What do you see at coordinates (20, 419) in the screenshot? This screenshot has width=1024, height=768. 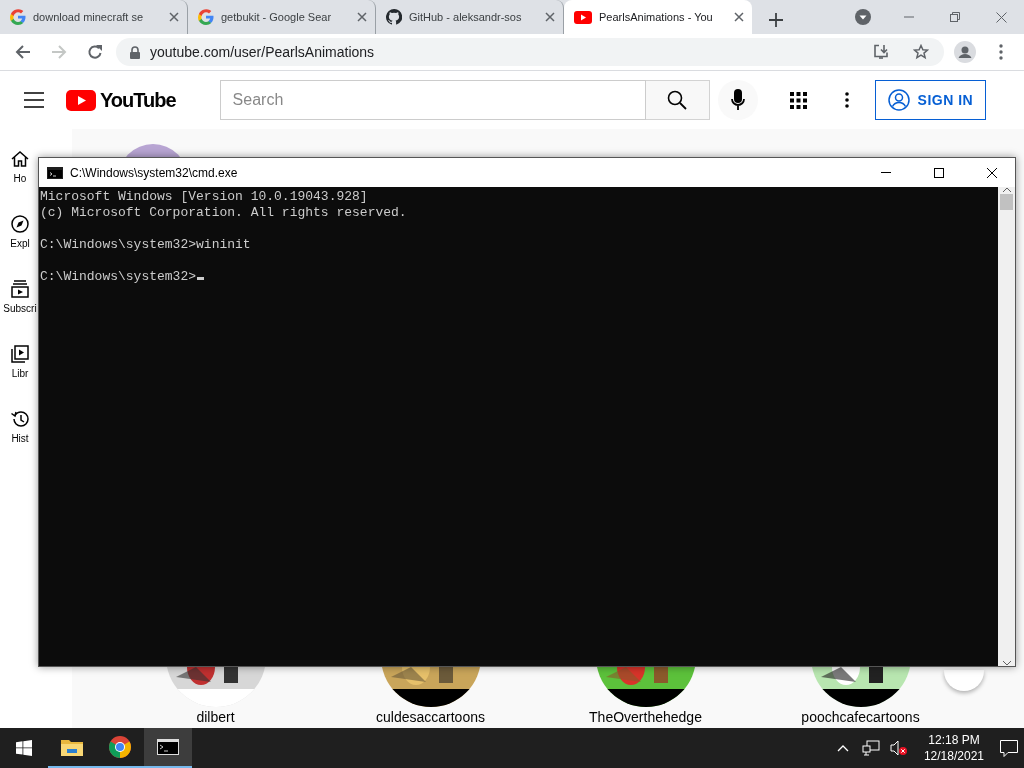 I see `history-icon` at bounding box center [20, 419].